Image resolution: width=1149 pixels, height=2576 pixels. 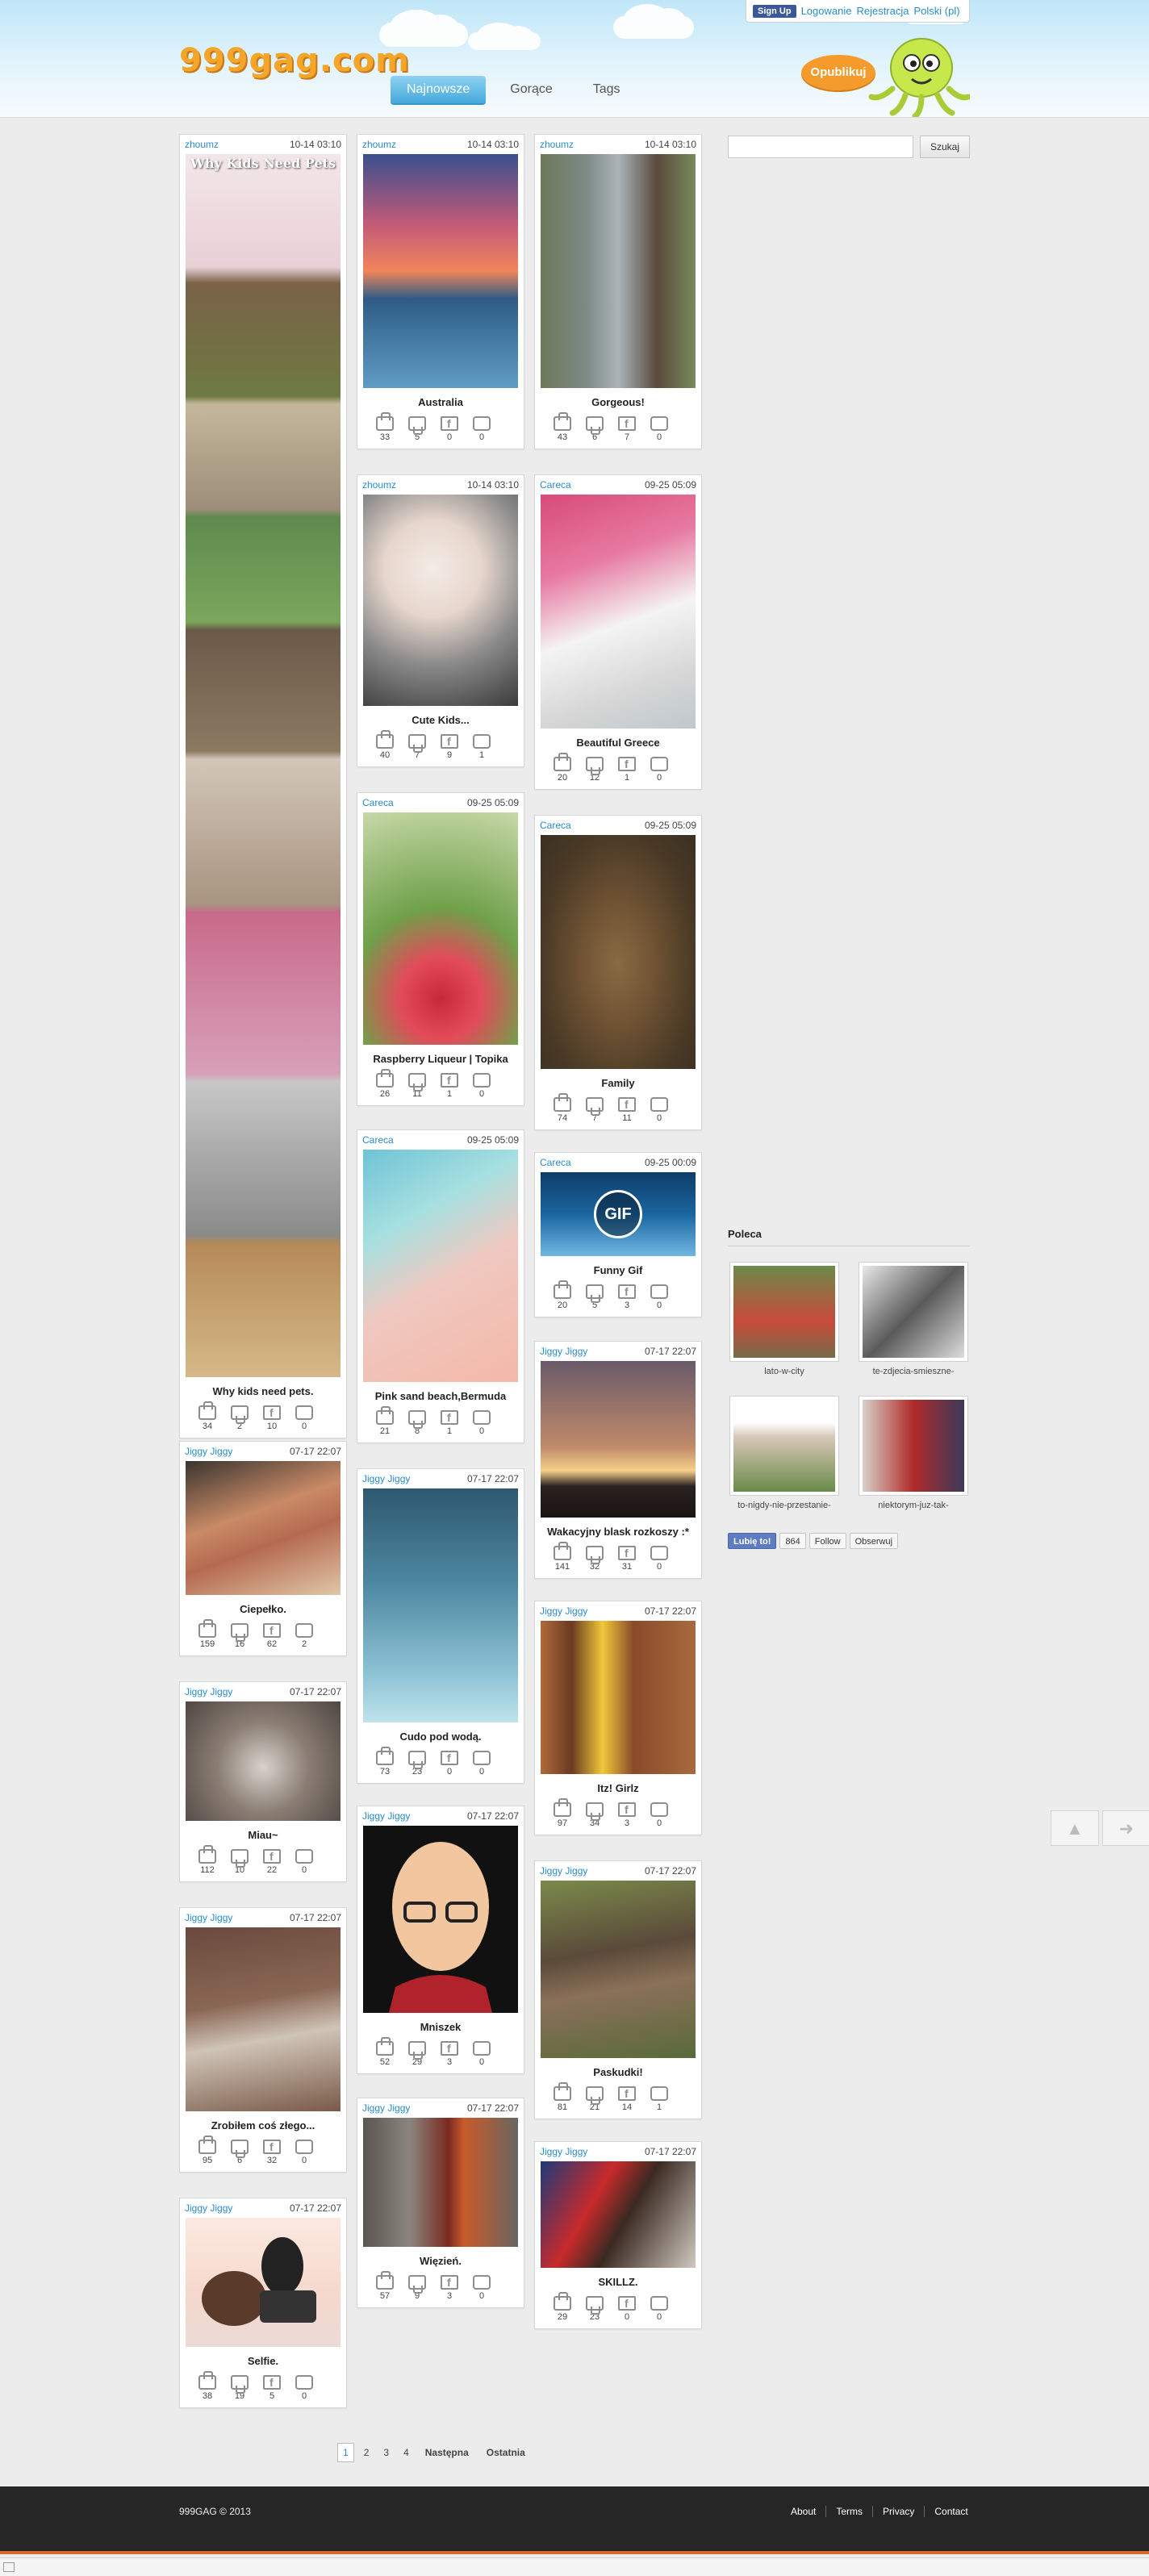 What do you see at coordinates (562, 427) in the screenshot?
I see `upvote: 43` at bounding box center [562, 427].